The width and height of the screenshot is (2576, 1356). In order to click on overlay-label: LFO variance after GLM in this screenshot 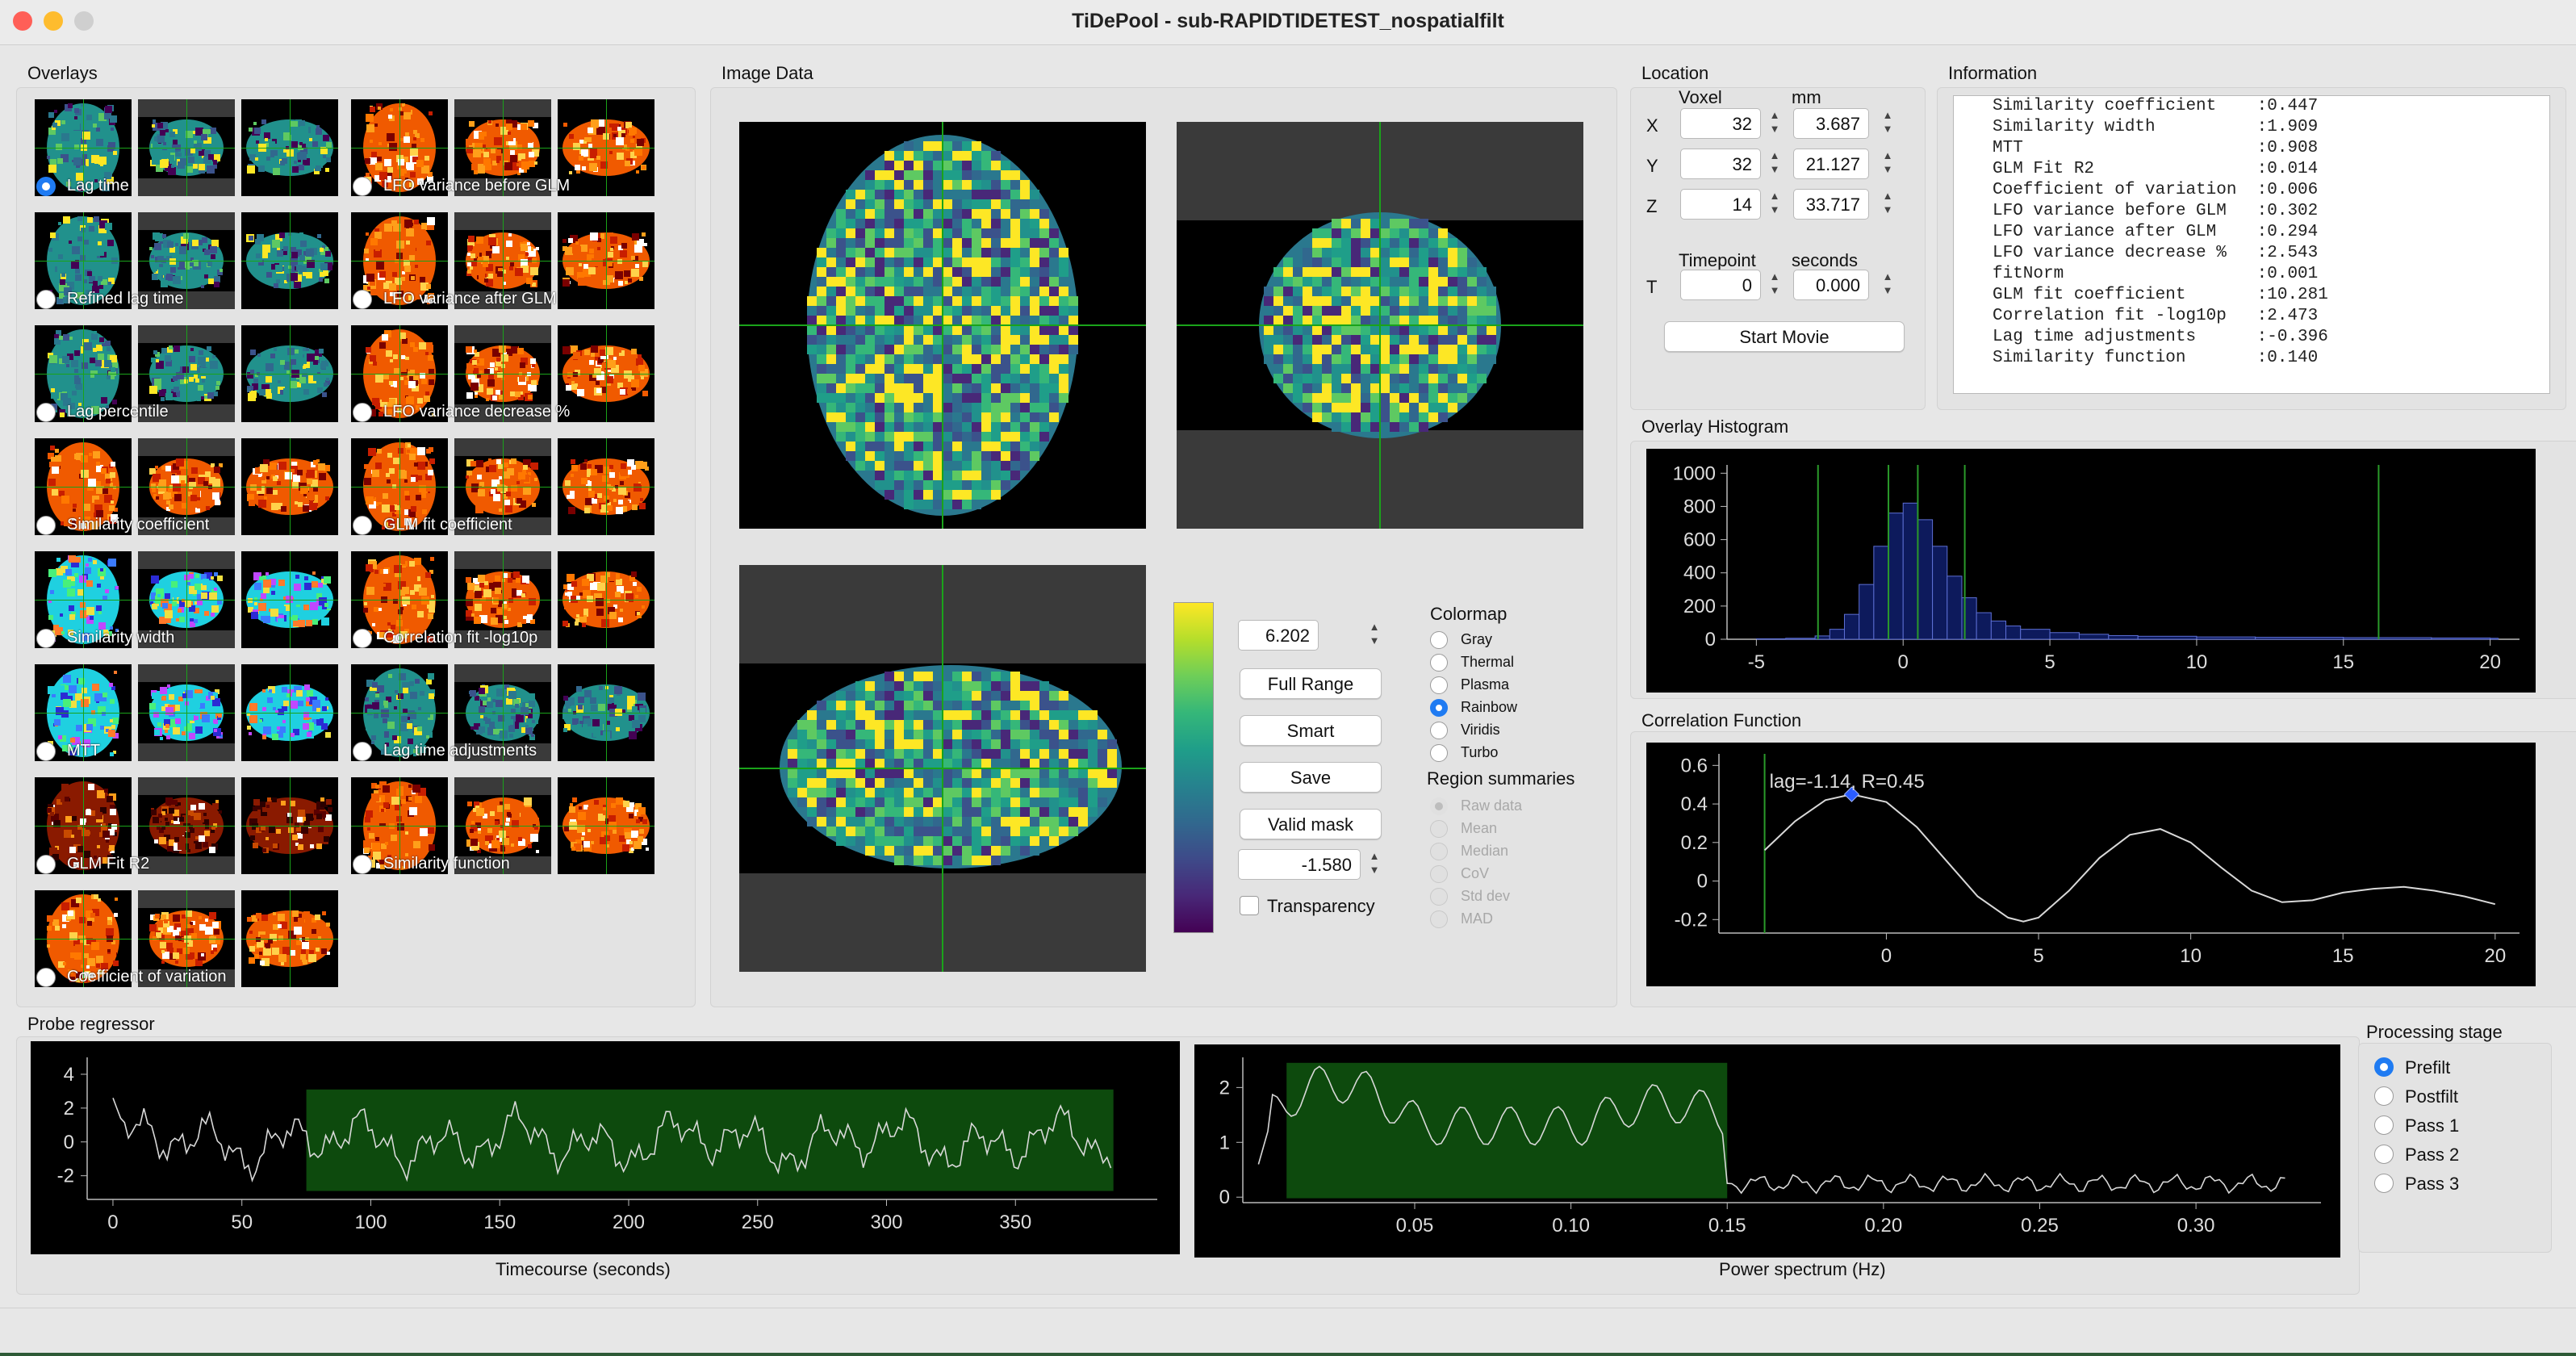, I will do `click(470, 299)`.